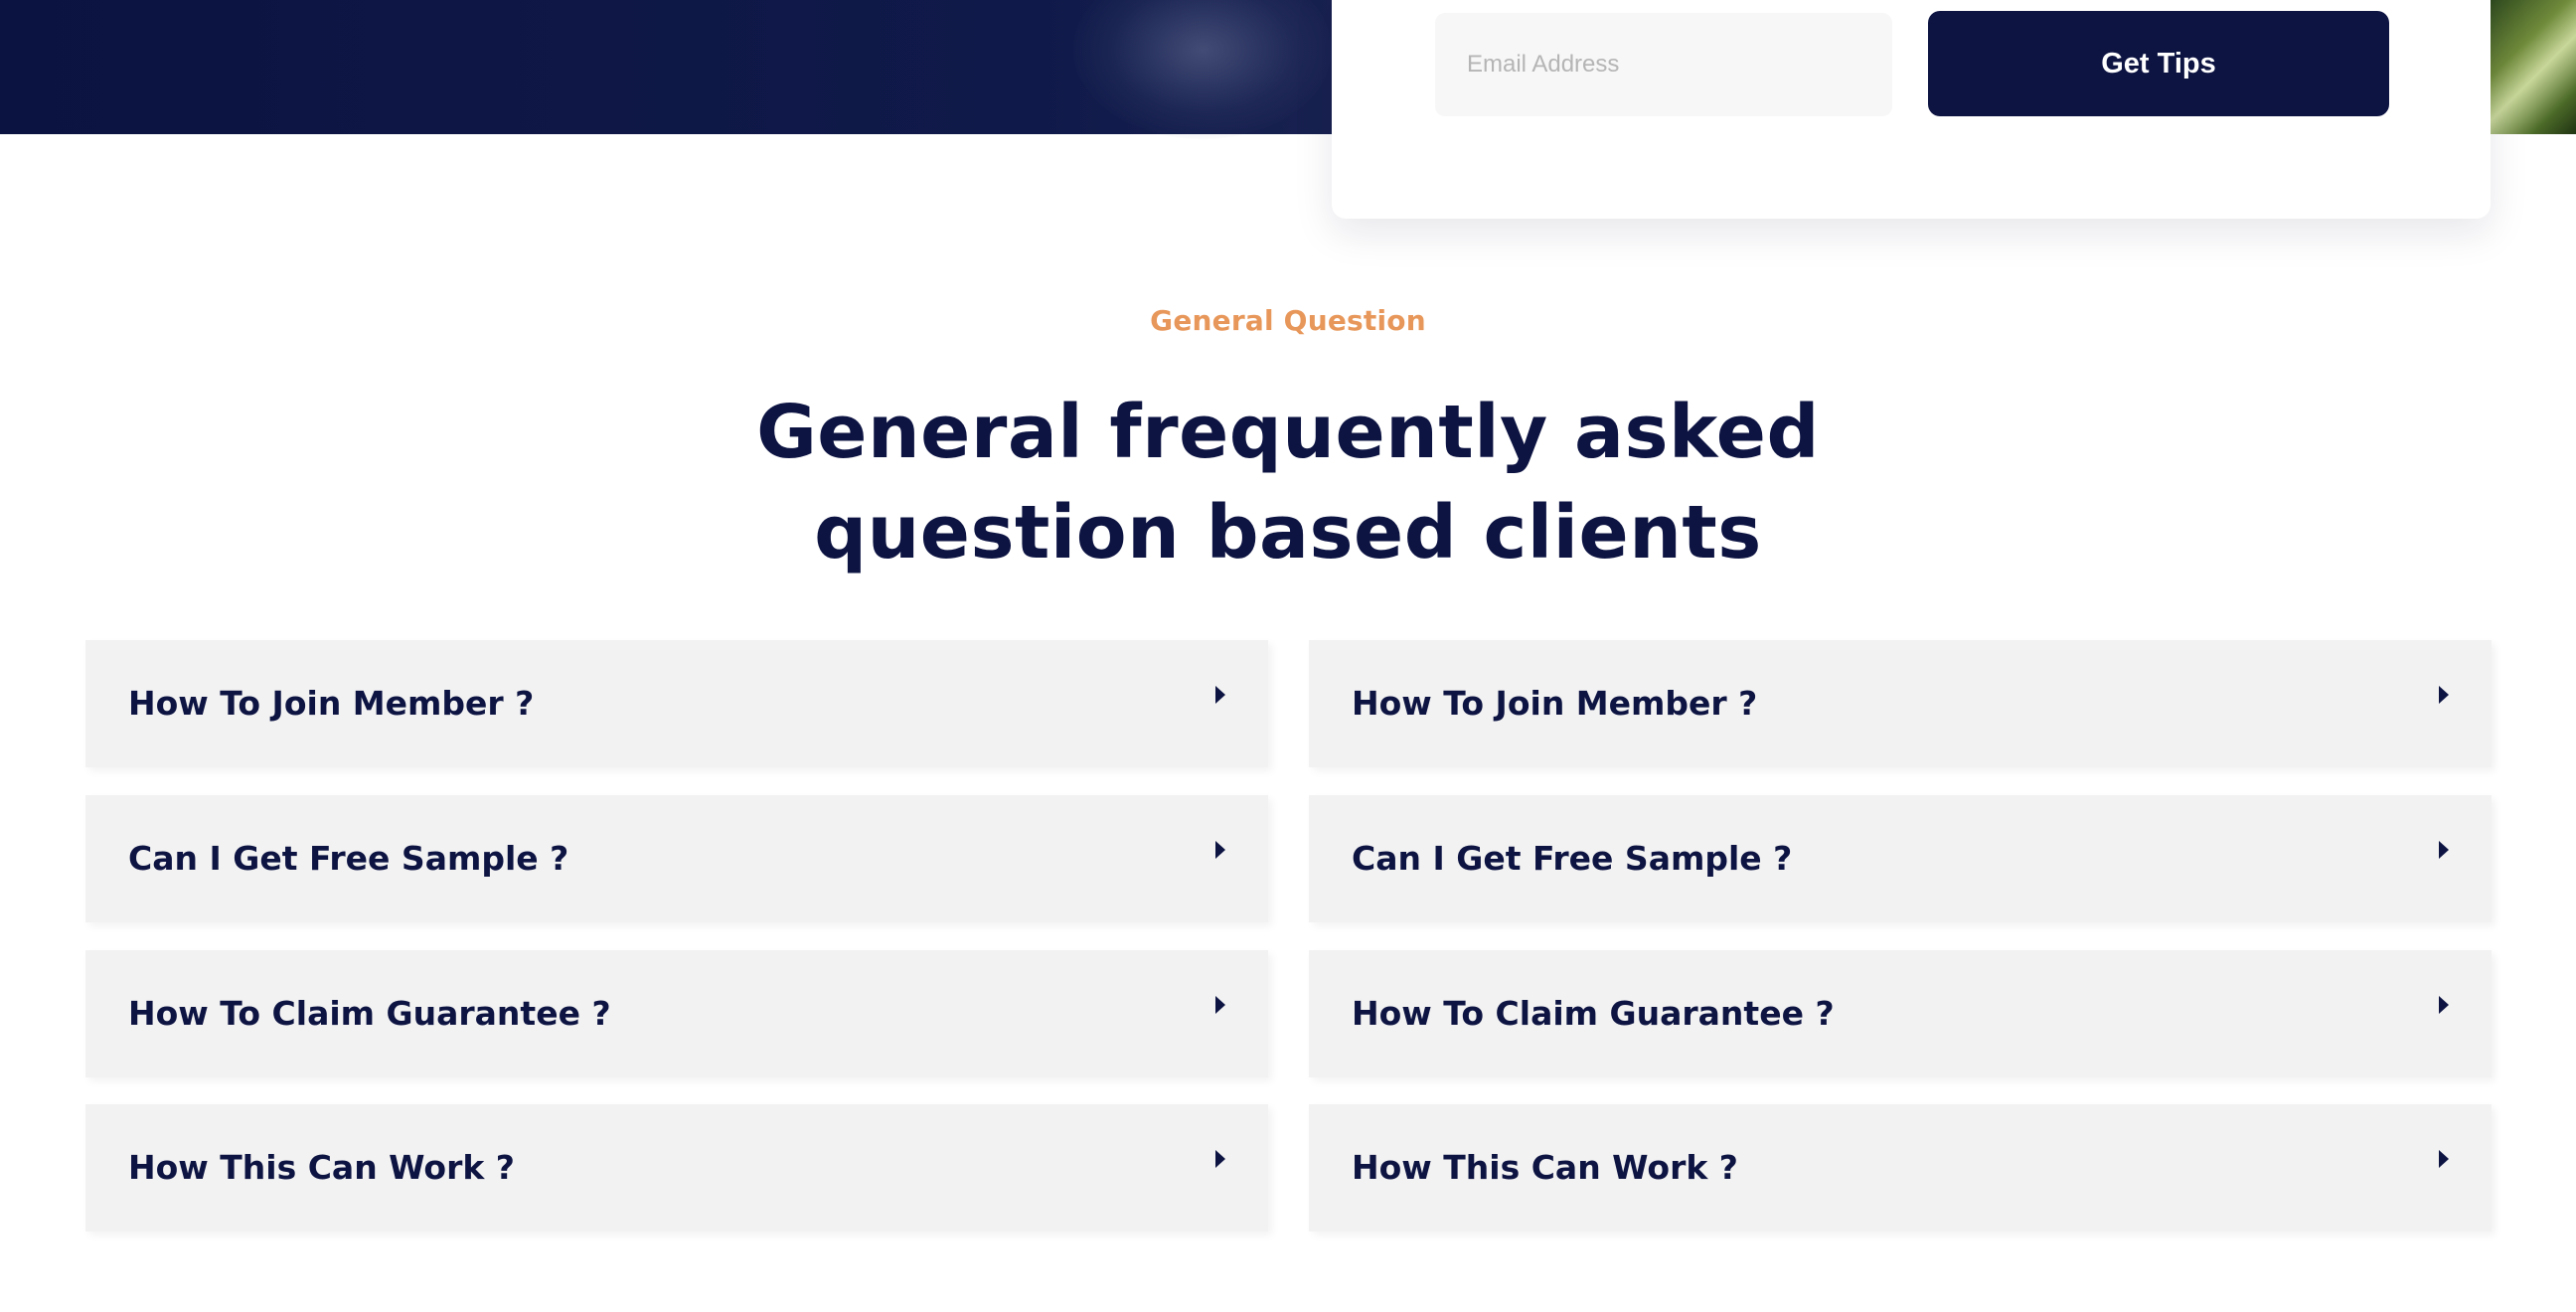 The image size is (2576, 1312). Describe the element at coordinates (1663, 64) in the screenshot. I see `email-field` at that location.